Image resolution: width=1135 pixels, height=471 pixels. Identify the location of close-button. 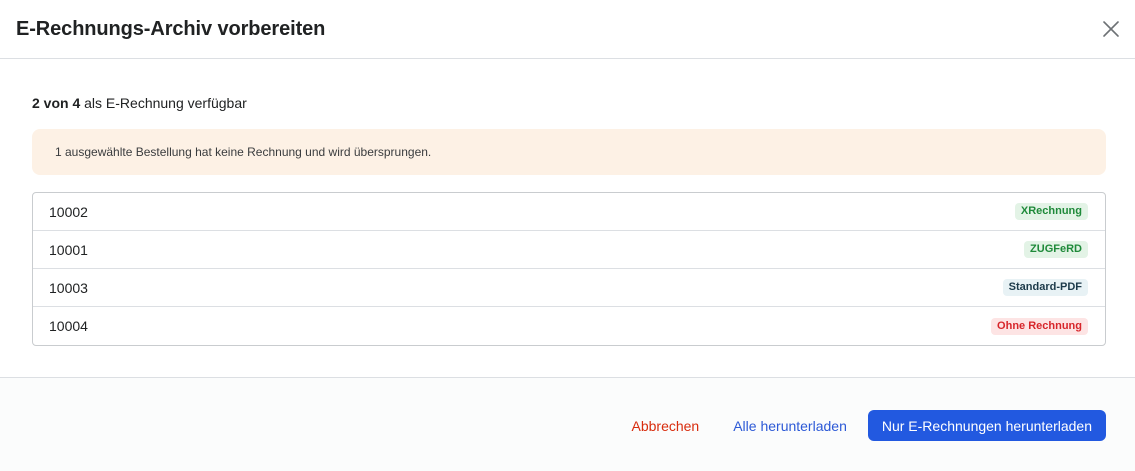
(1111, 29).